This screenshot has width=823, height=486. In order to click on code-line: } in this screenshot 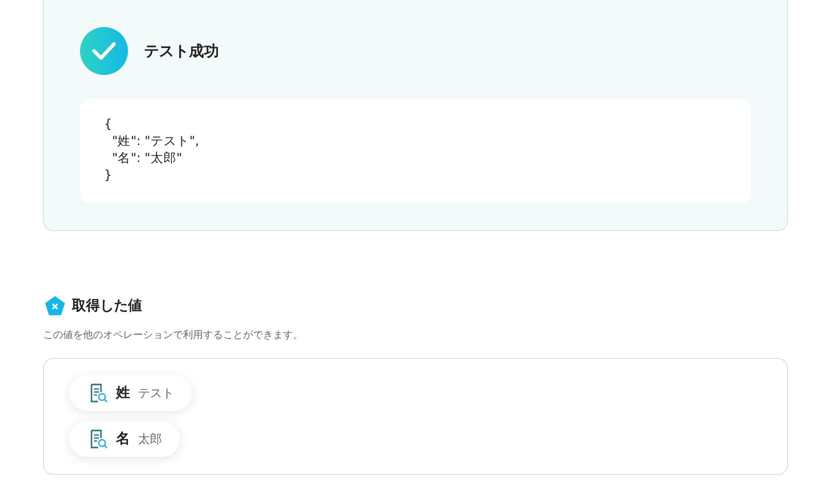, I will do `click(108, 174)`.